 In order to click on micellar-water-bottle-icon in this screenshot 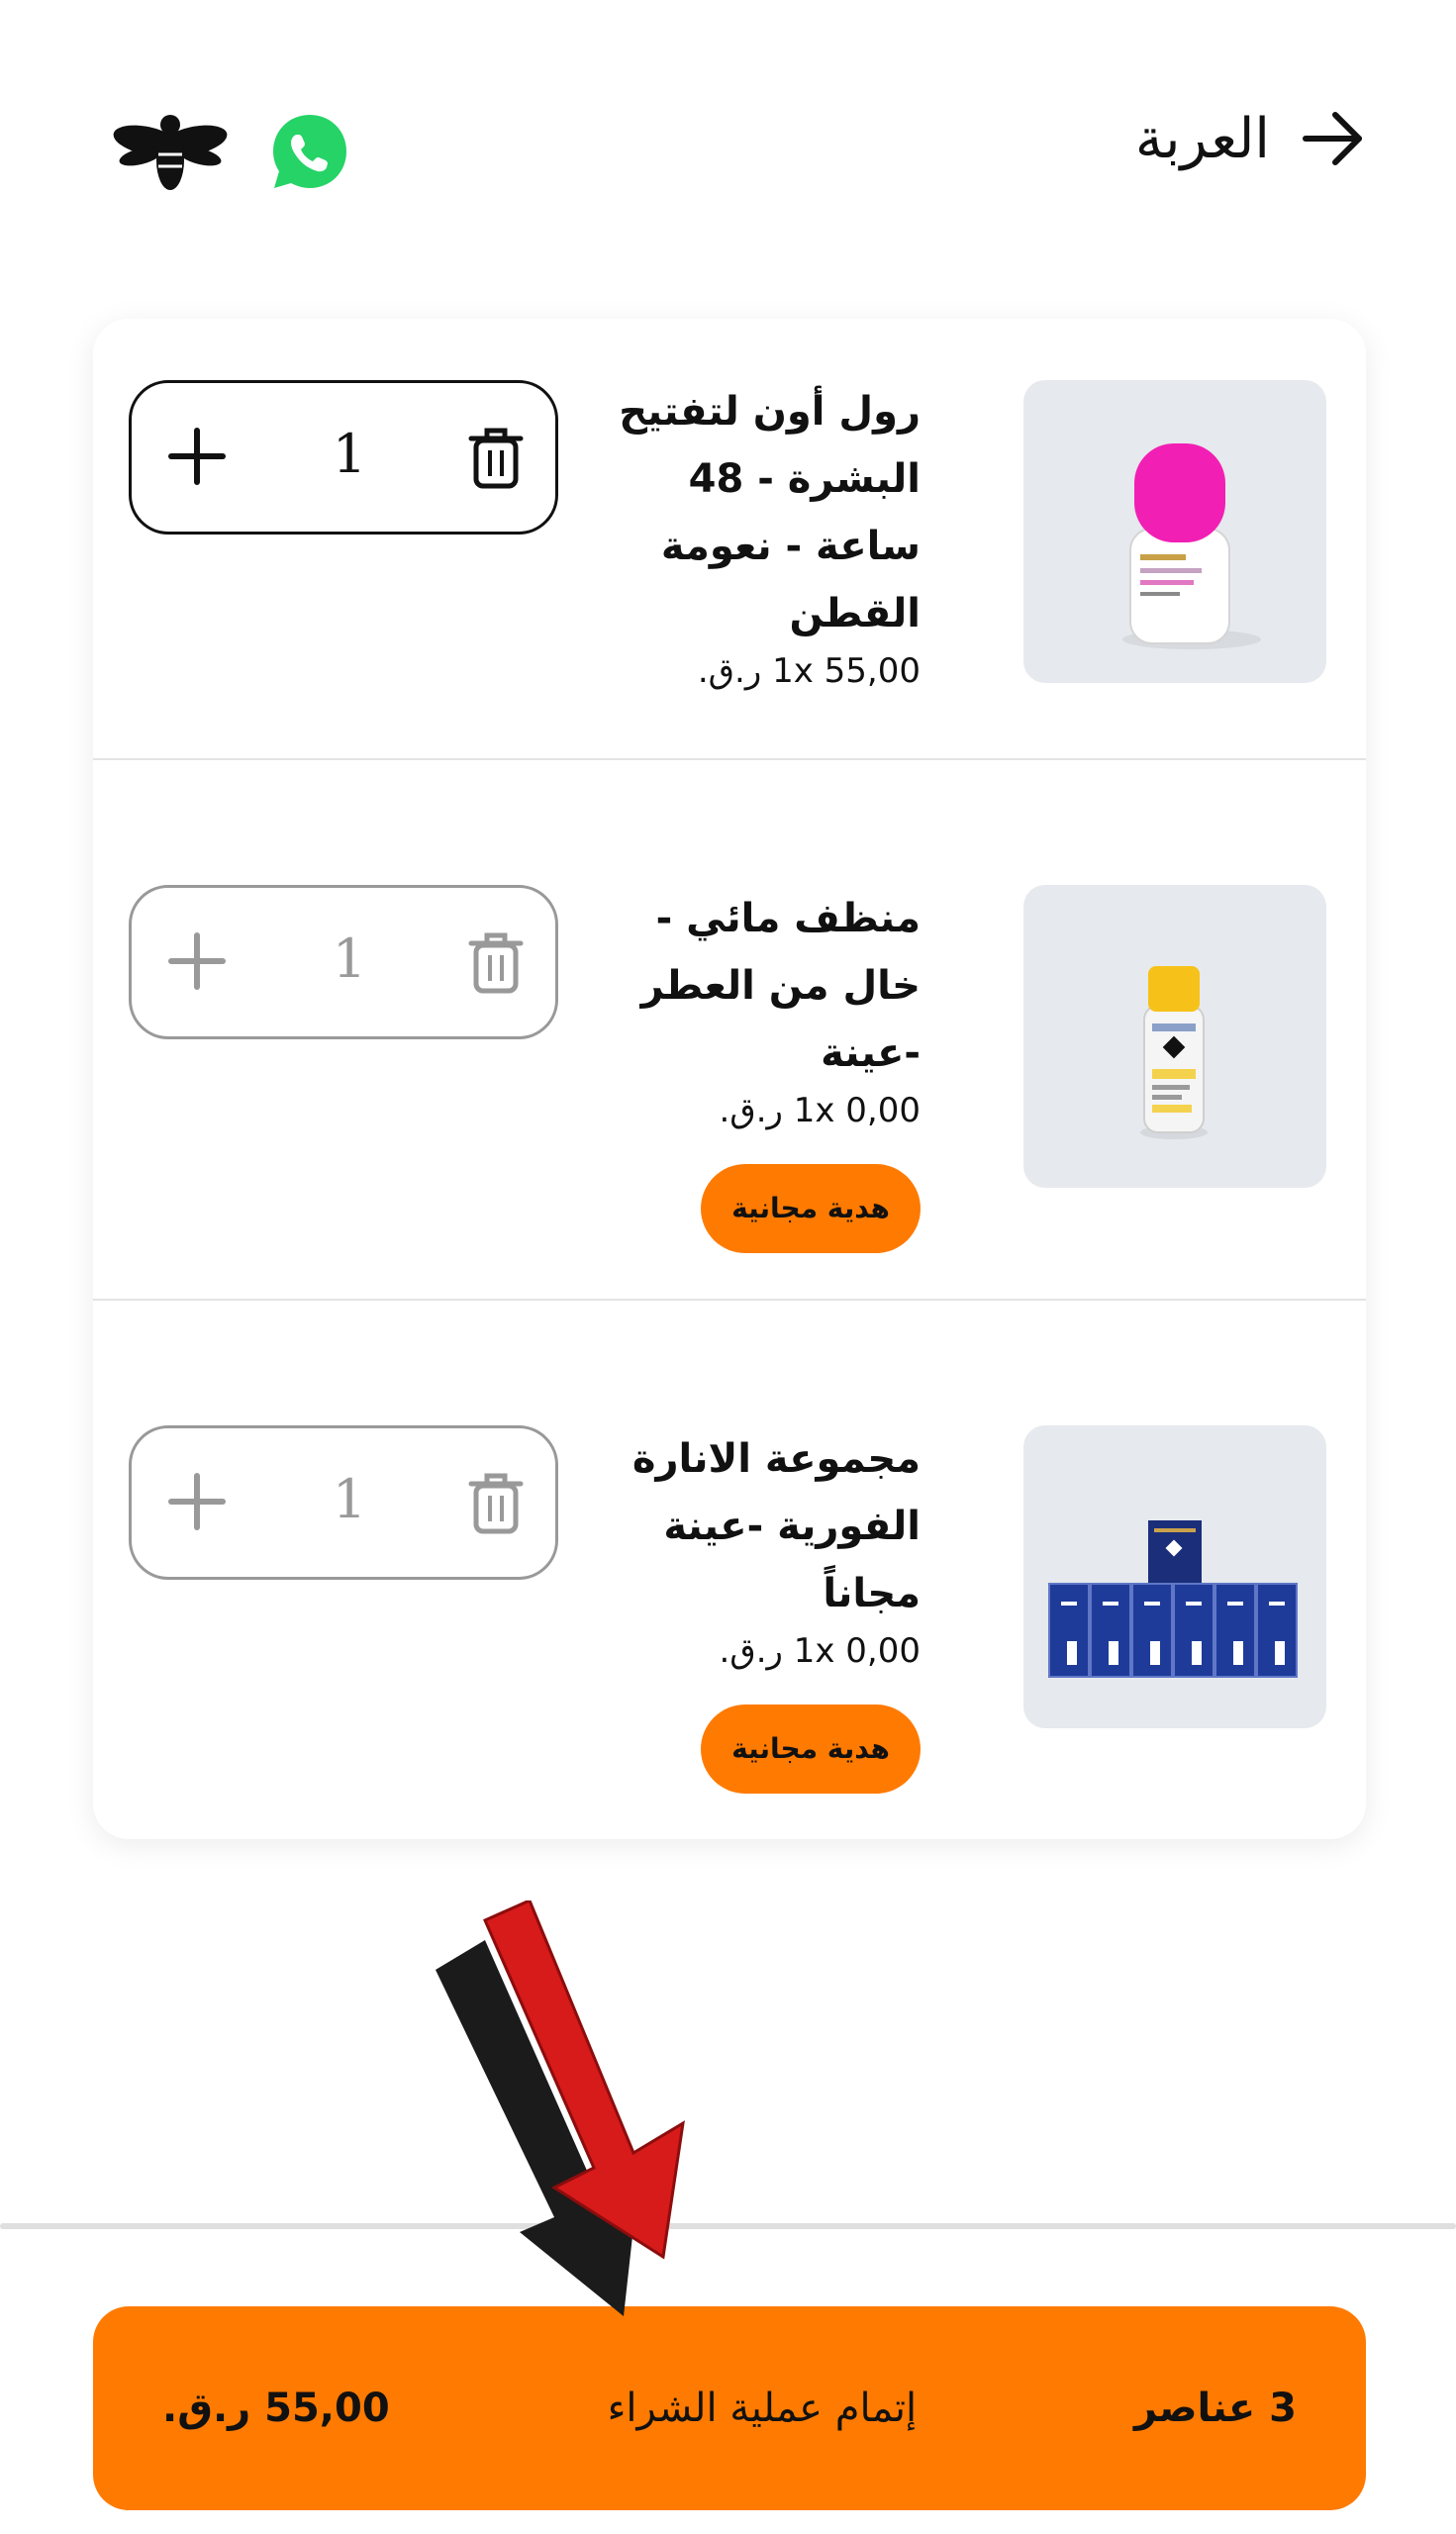, I will do `click(1174, 1052)`.